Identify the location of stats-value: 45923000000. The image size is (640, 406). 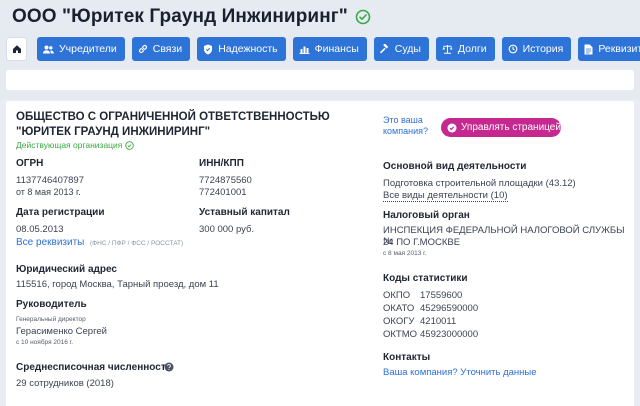
(449, 334).